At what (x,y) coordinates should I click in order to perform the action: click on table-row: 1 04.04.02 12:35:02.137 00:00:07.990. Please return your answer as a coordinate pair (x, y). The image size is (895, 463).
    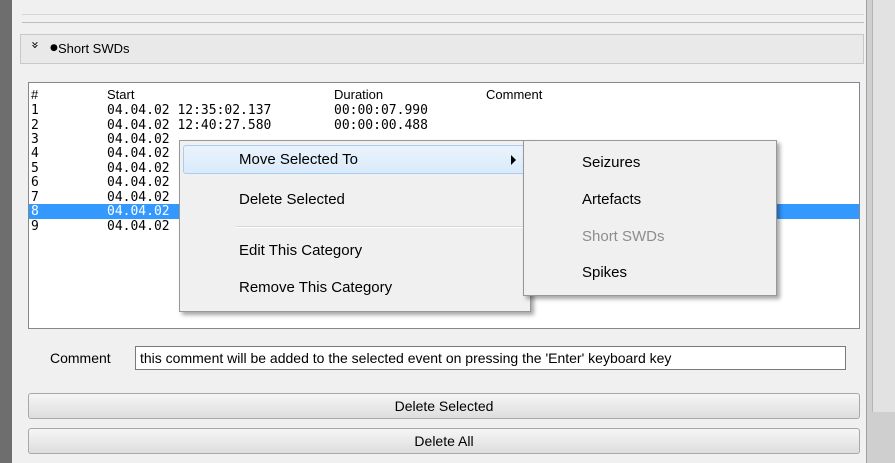
    Looking at the image, I should click on (444, 110).